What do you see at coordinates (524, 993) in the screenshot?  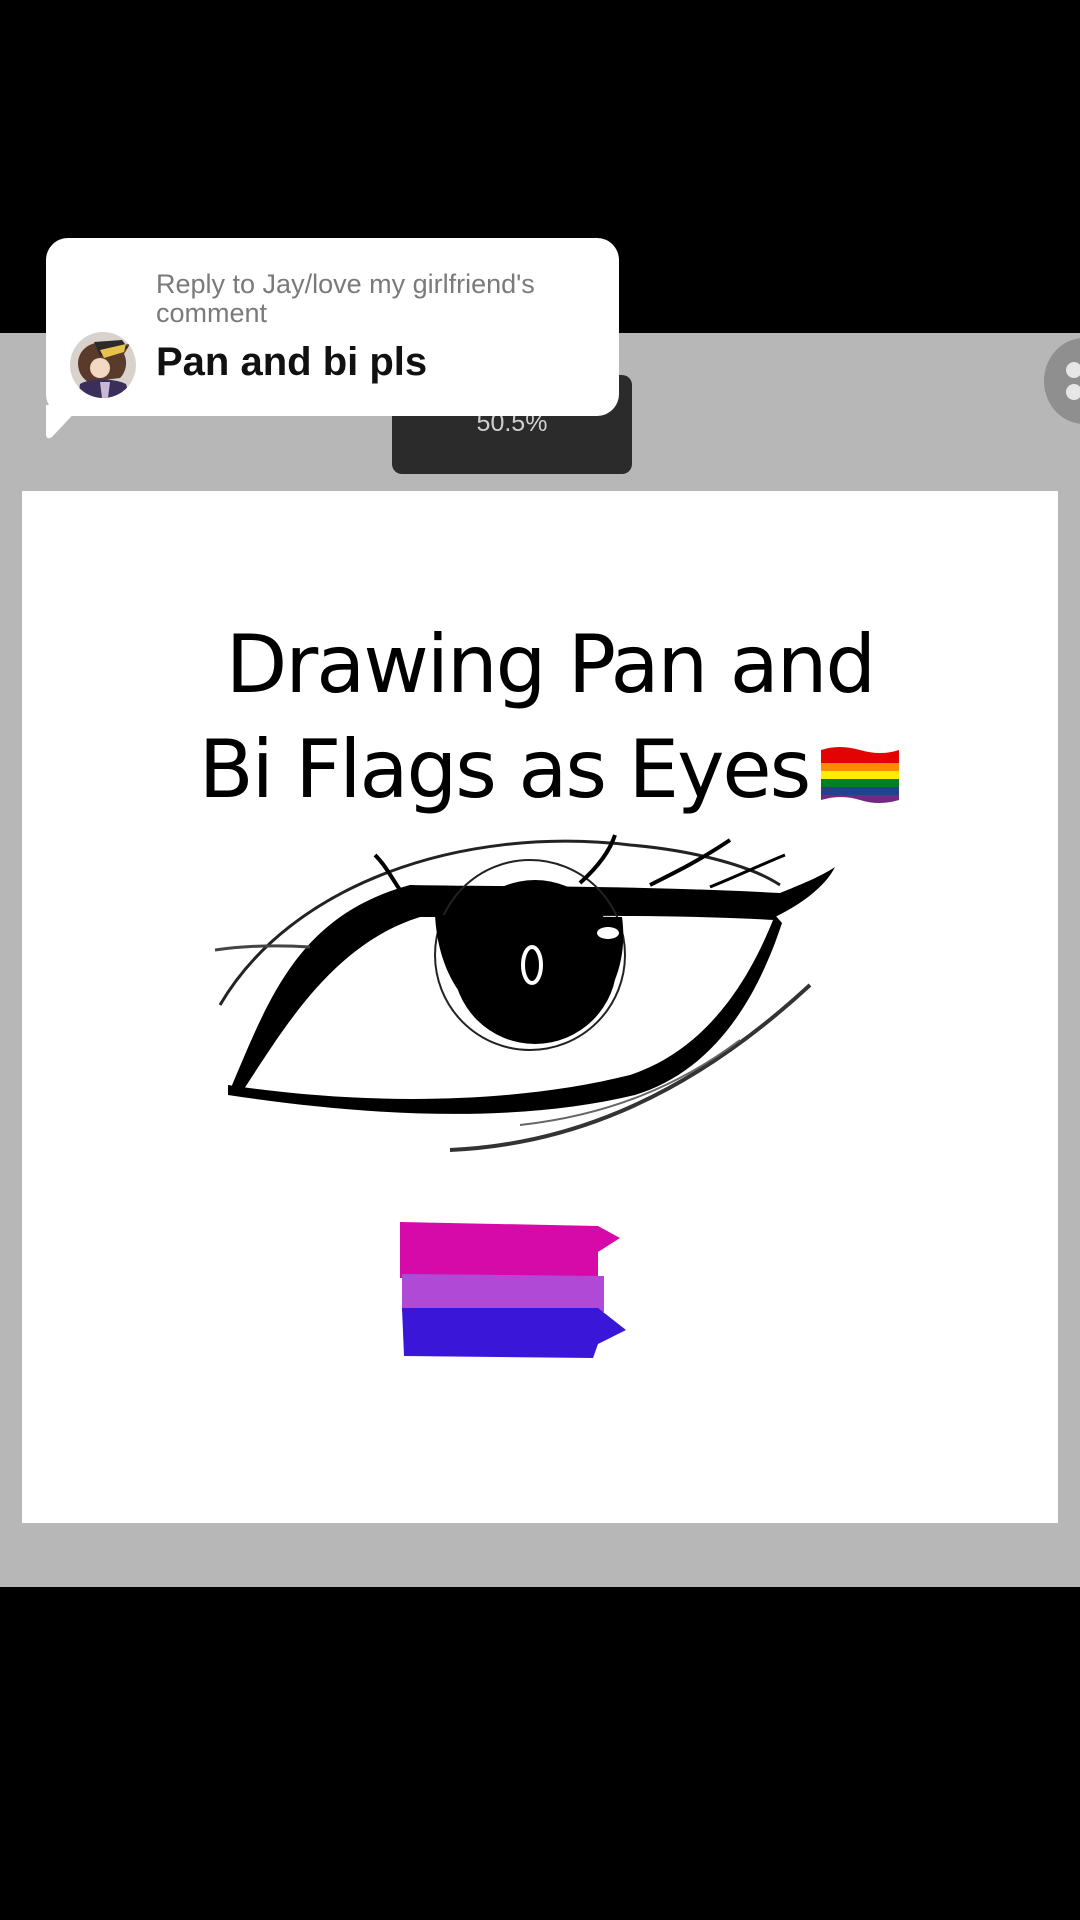 I see `eye-drawing` at bounding box center [524, 993].